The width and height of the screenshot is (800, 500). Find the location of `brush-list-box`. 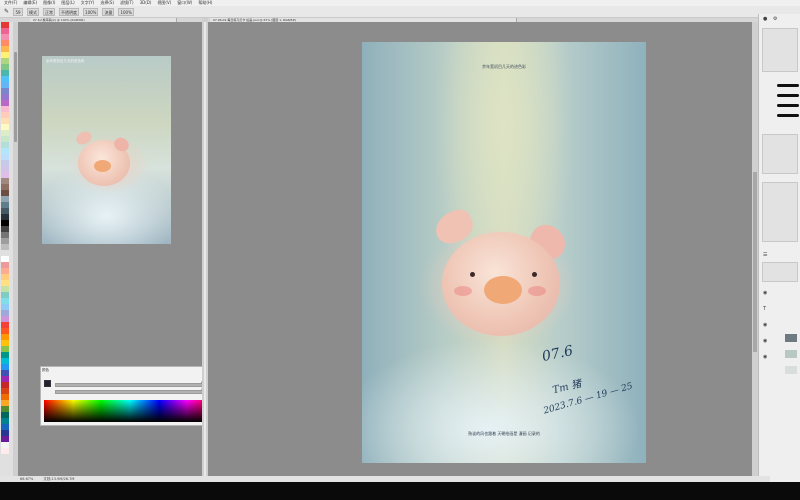

brush-list-box is located at coordinates (780, 212).